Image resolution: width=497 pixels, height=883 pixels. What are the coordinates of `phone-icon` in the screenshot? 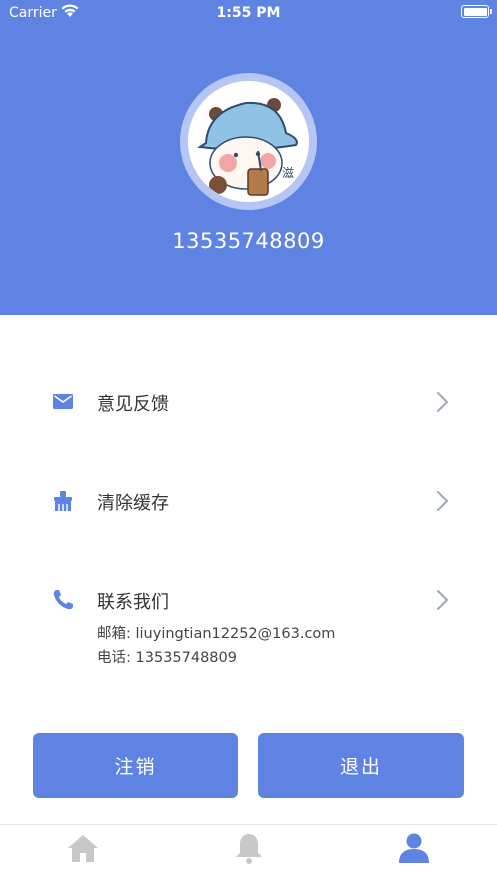 It's located at (63, 600).